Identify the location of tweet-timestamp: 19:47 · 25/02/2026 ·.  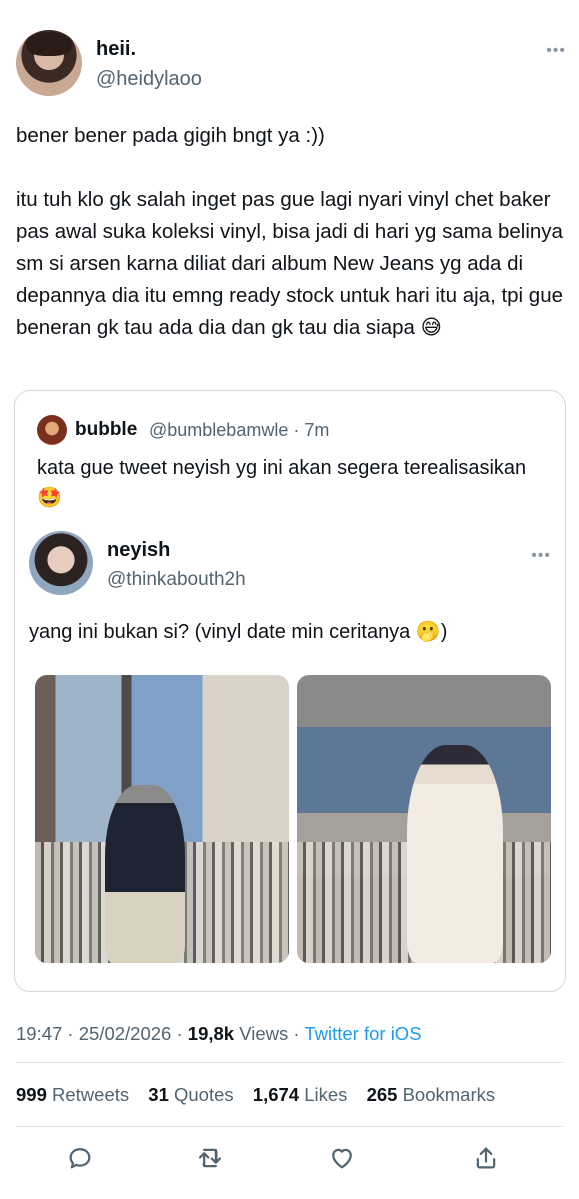
(102, 1033).